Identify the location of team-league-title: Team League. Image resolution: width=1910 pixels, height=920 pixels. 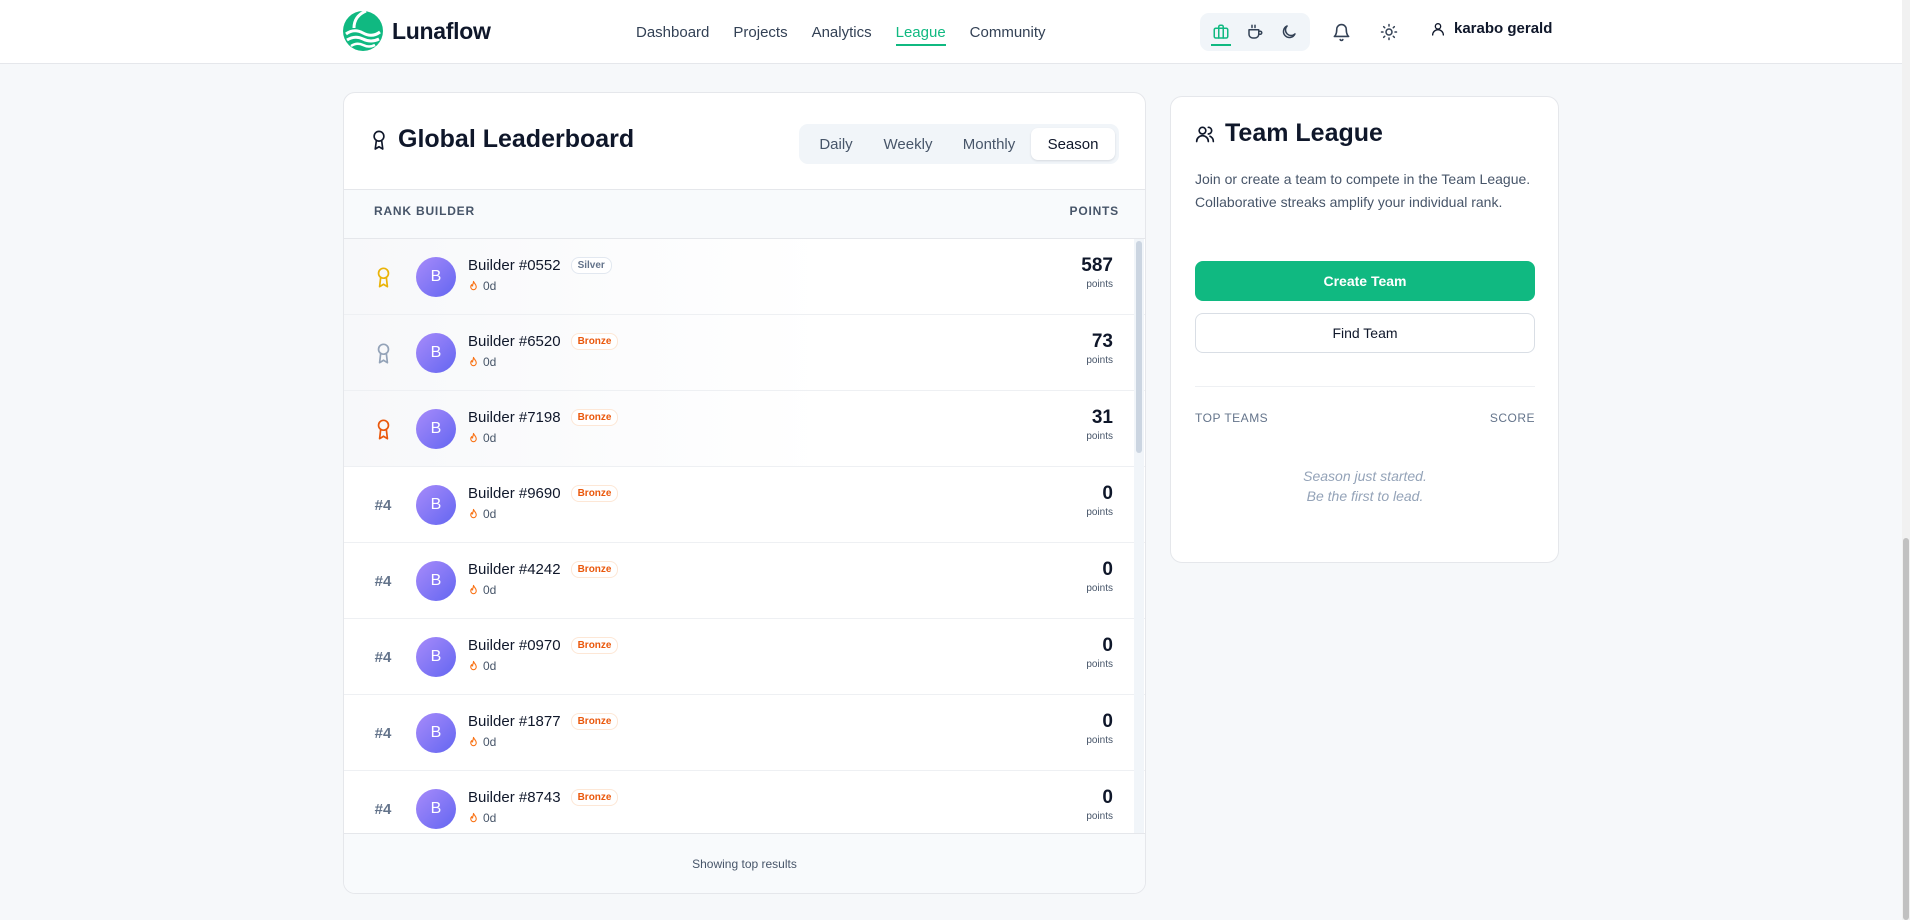
(1289, 133).